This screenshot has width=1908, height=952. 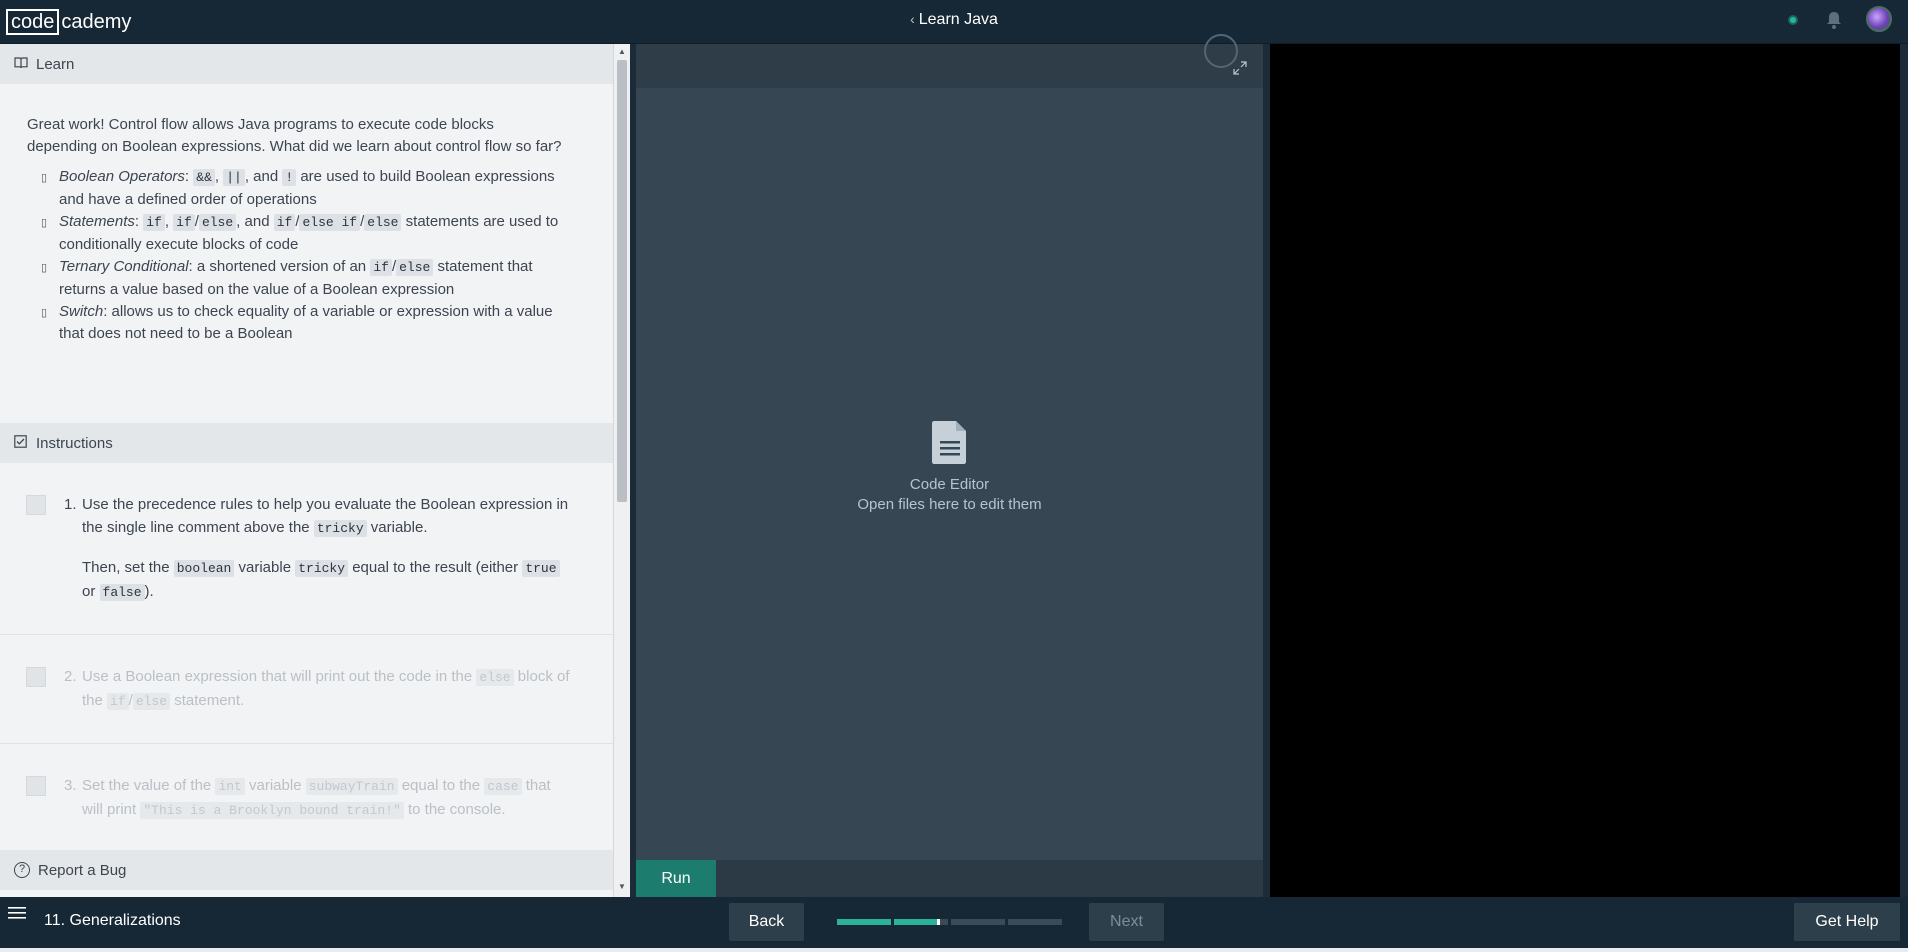 I want to click on report-bug-label: Report a Bug, so click(x=82, y=870).